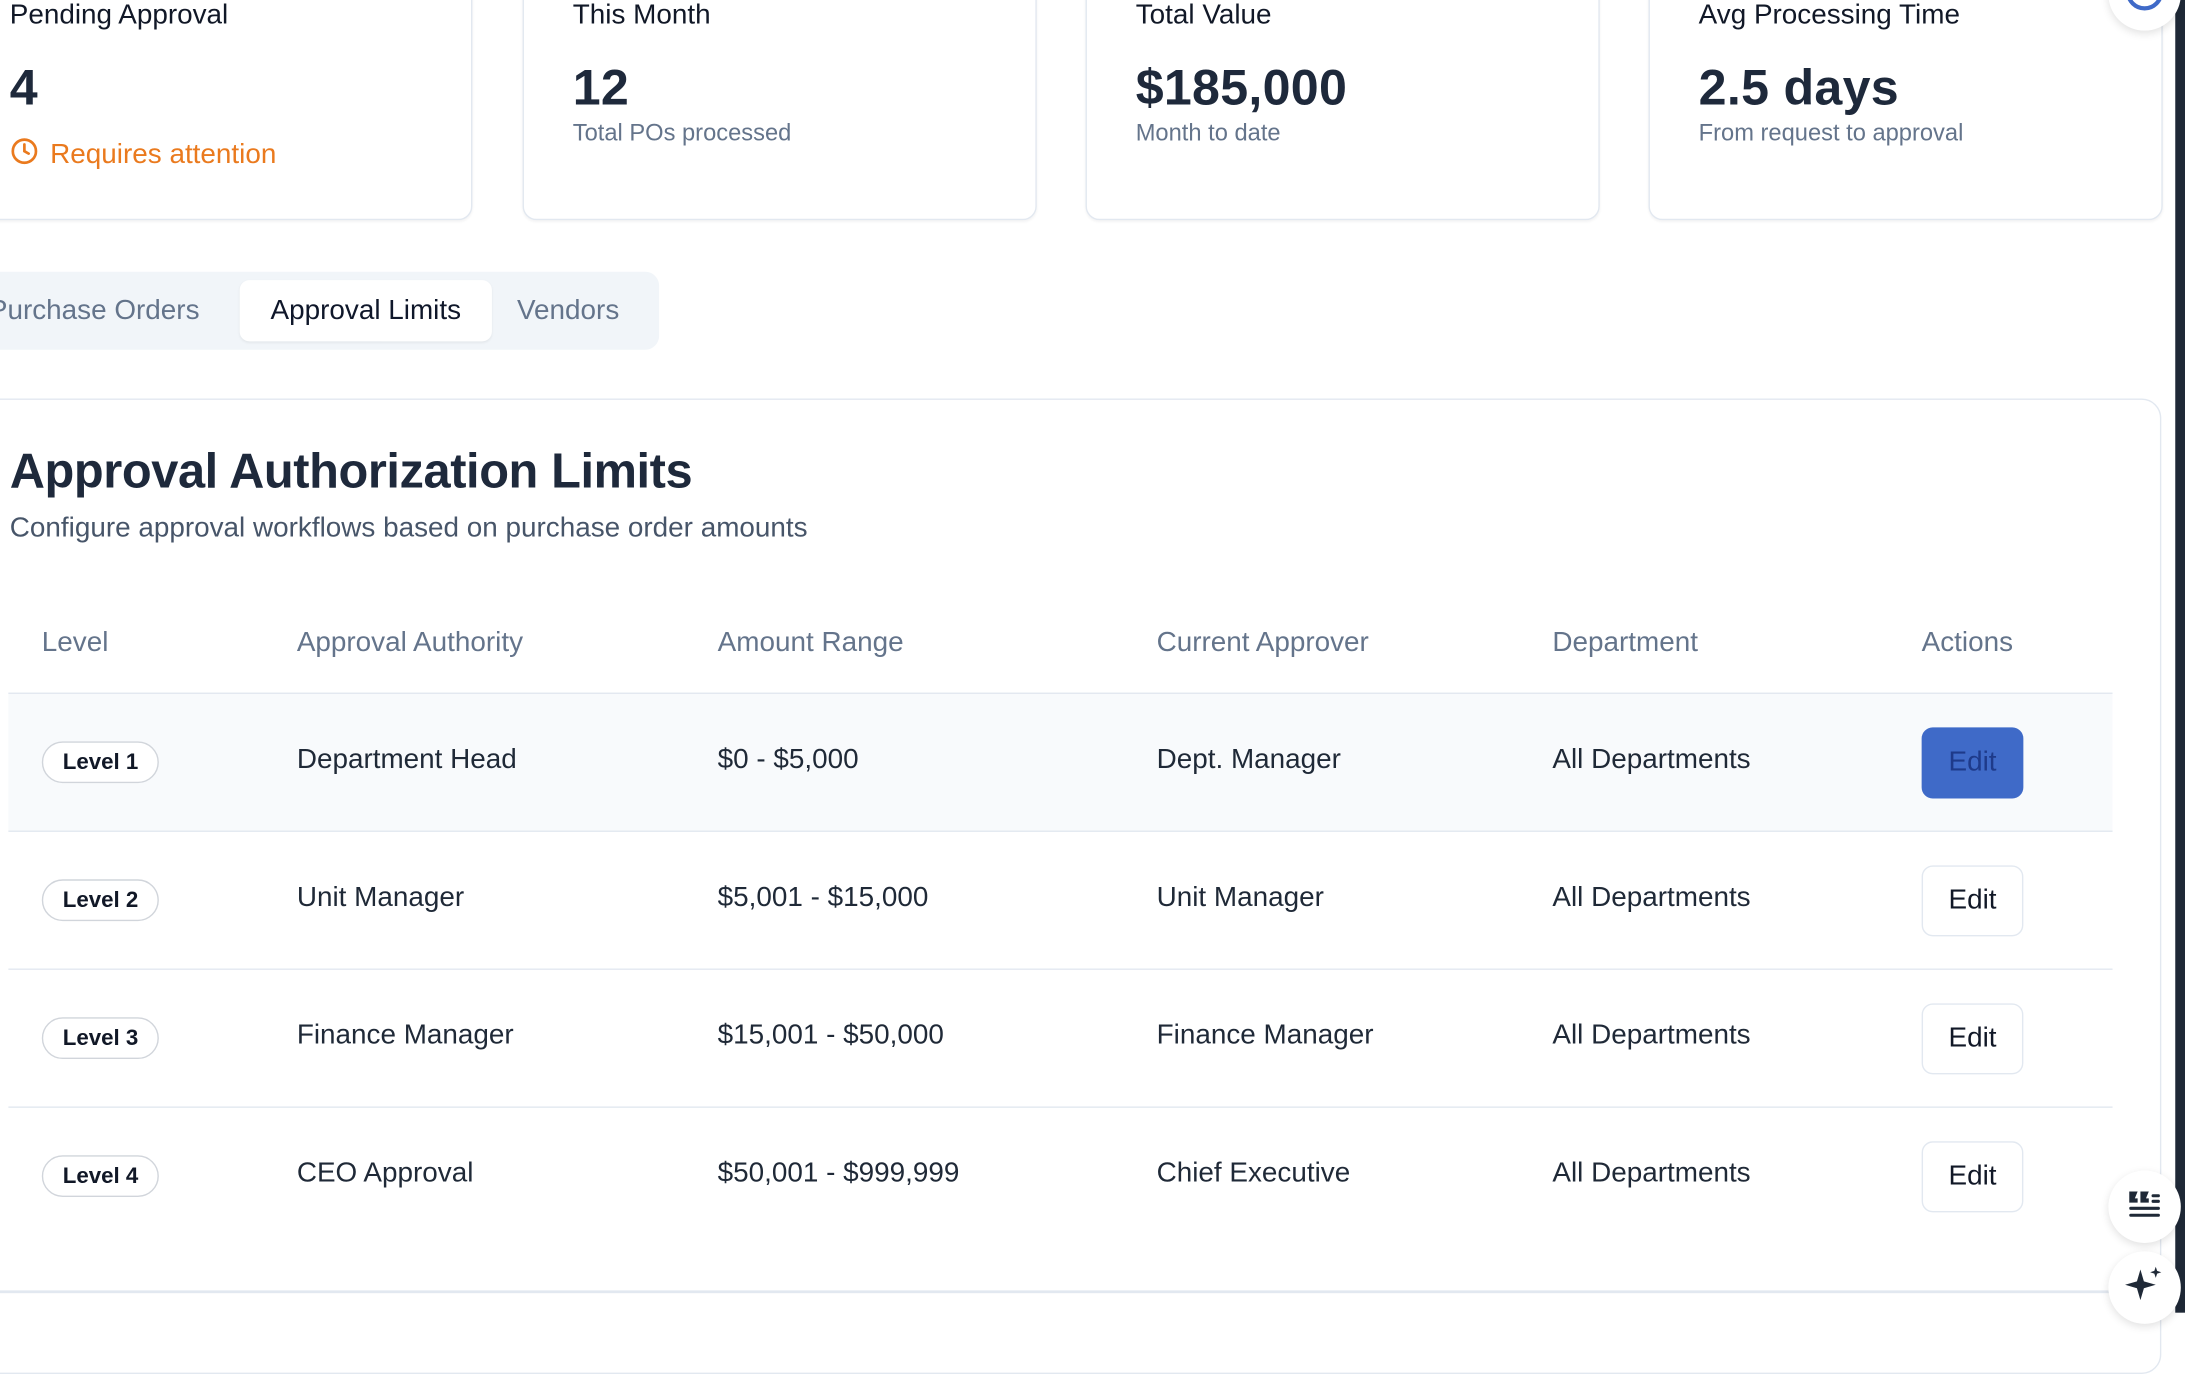  Describe the element at coordinates (1203, 15) in the screenshot. I see `stat-title-total-value: Total Value` at that location.